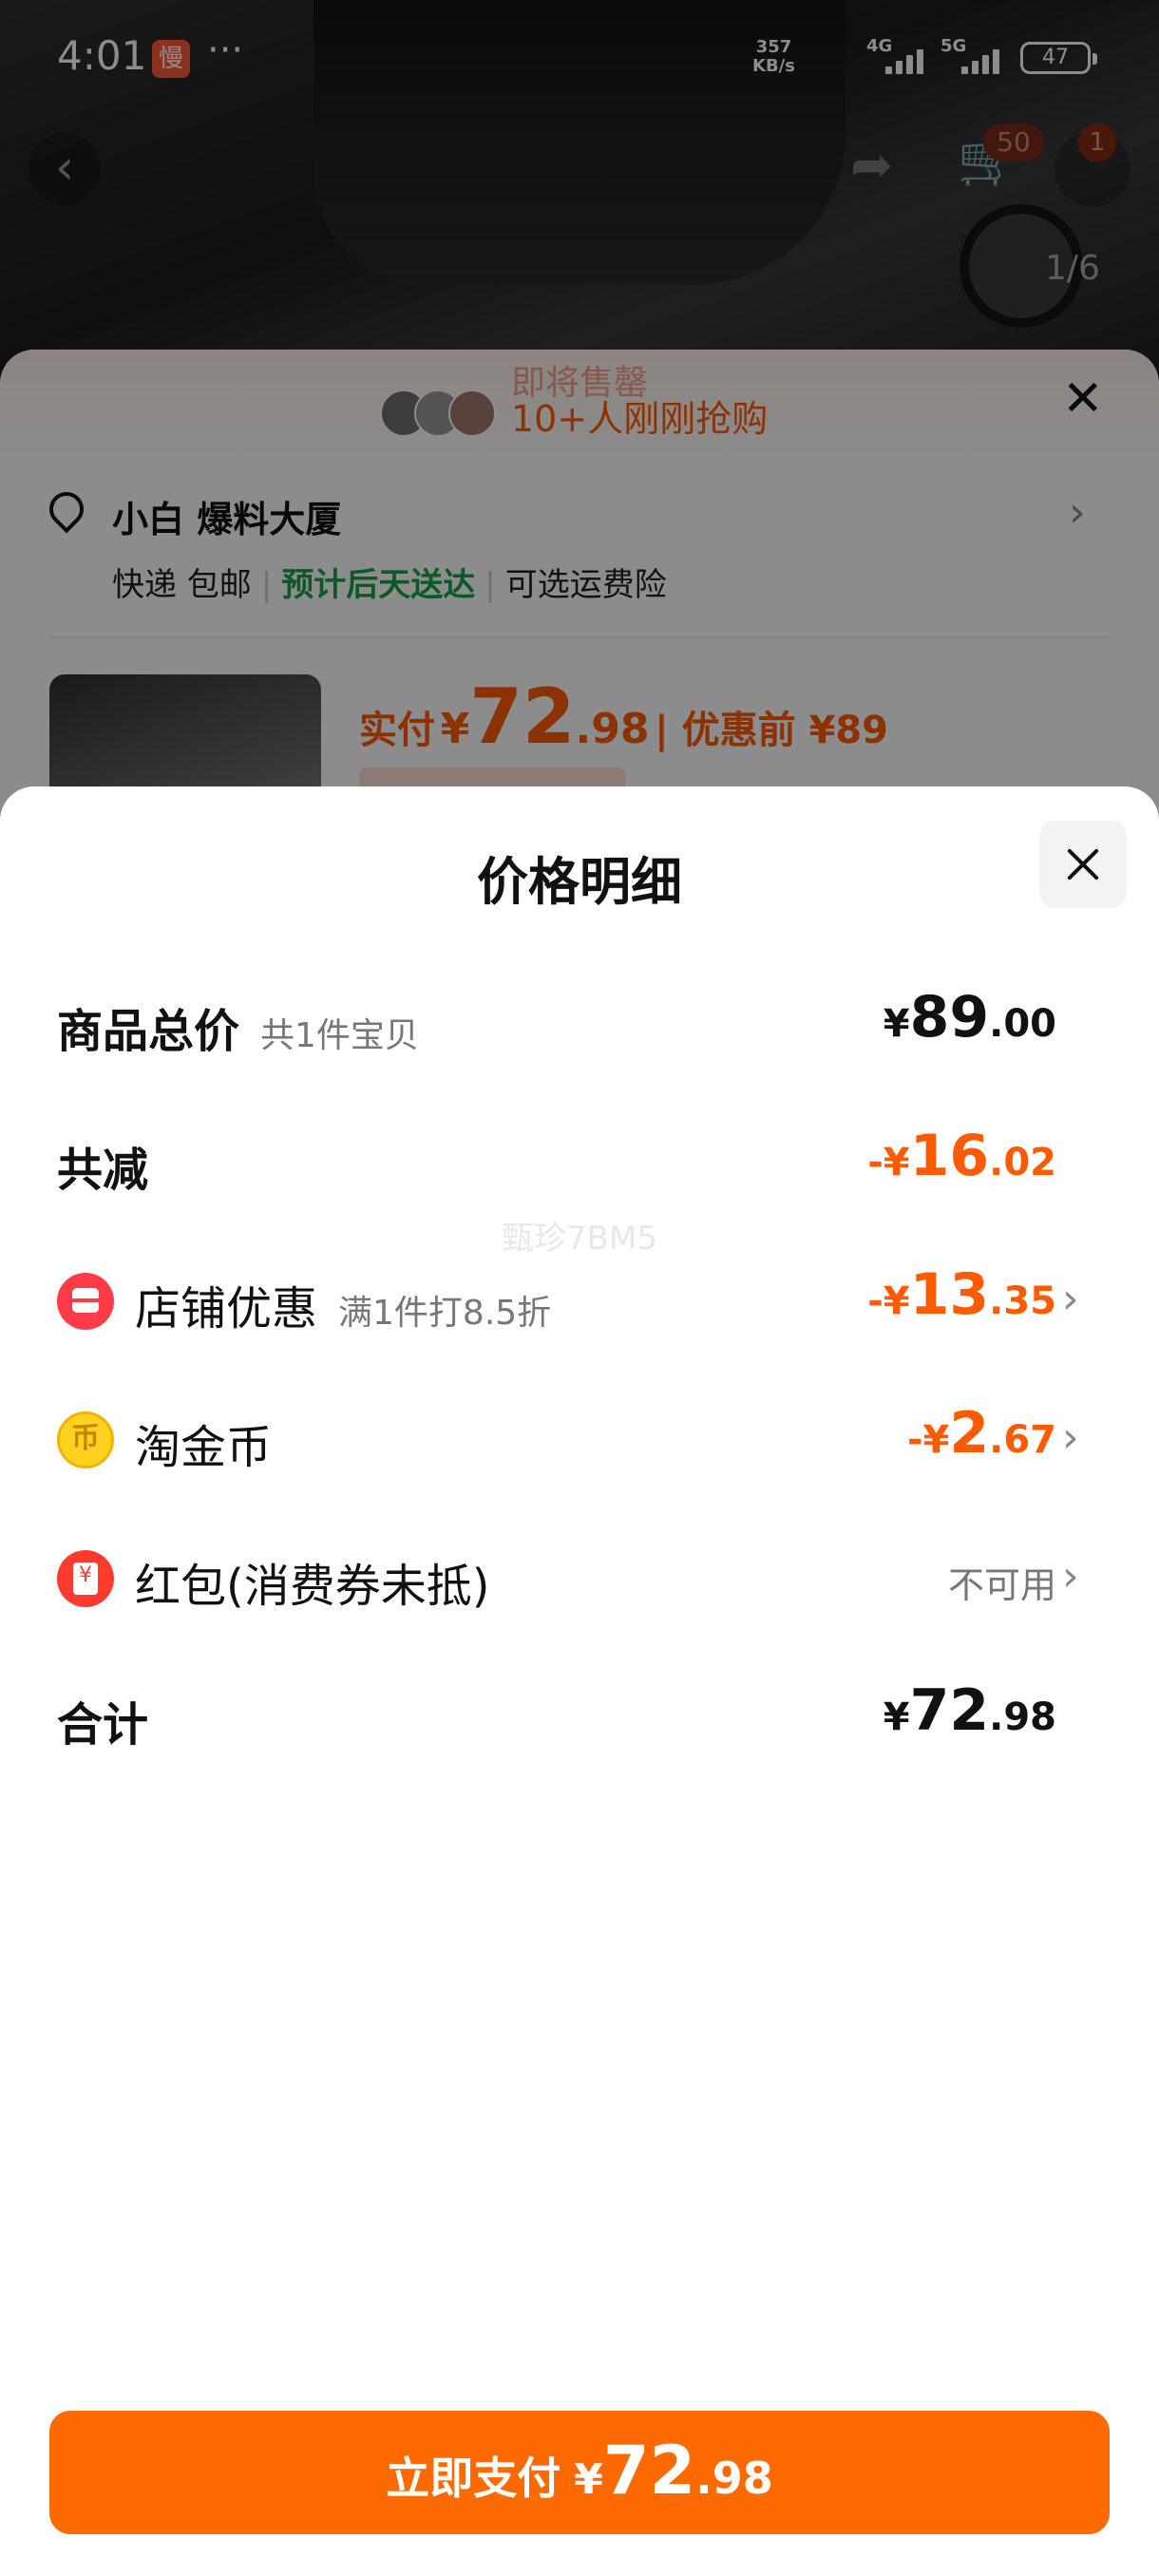  I want to click on row-label: 店铺优惠 满1件打8.5折, so click(343, 1308).